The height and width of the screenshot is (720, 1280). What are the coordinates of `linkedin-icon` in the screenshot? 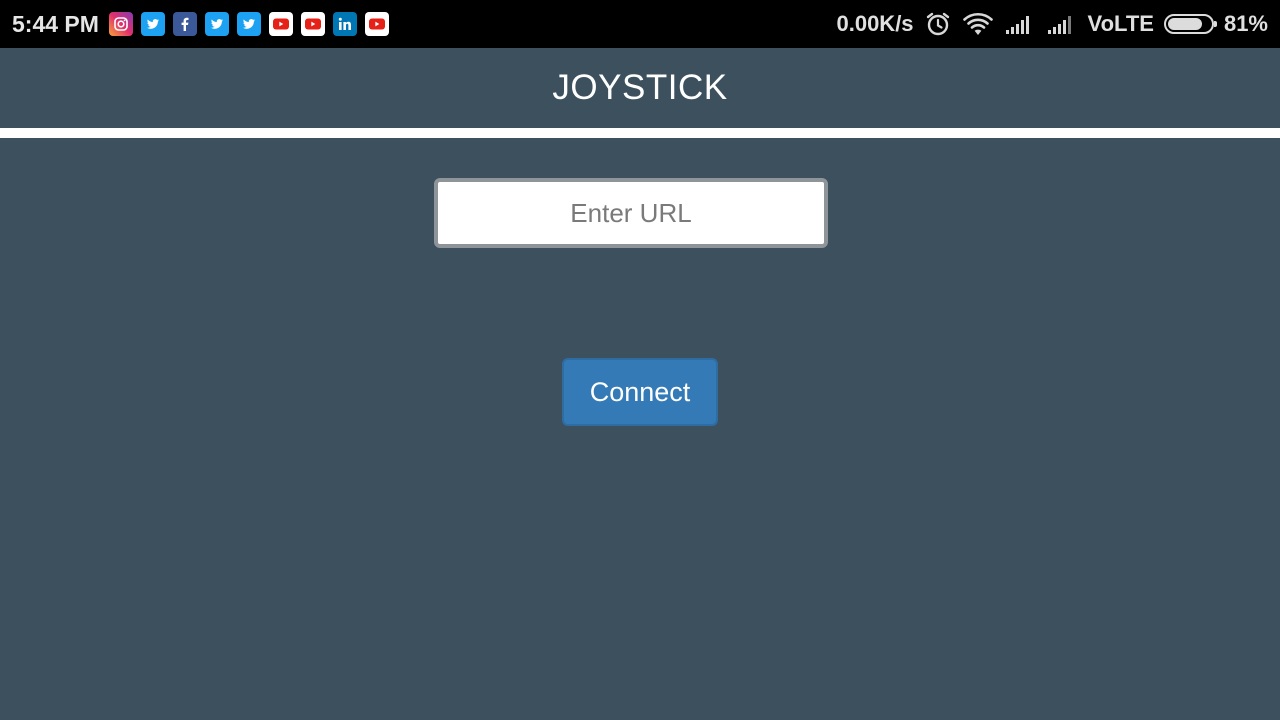 It's located at (344, 24).